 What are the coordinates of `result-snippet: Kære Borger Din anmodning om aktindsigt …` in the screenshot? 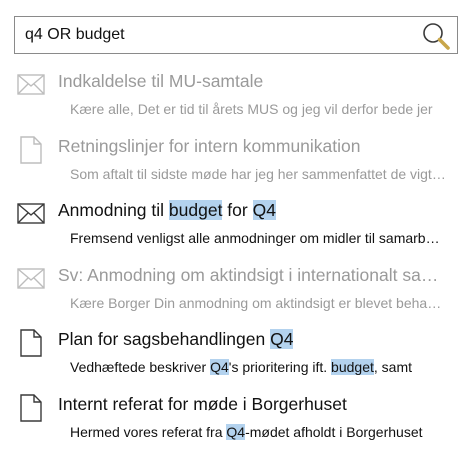 It's located at (258, 303).